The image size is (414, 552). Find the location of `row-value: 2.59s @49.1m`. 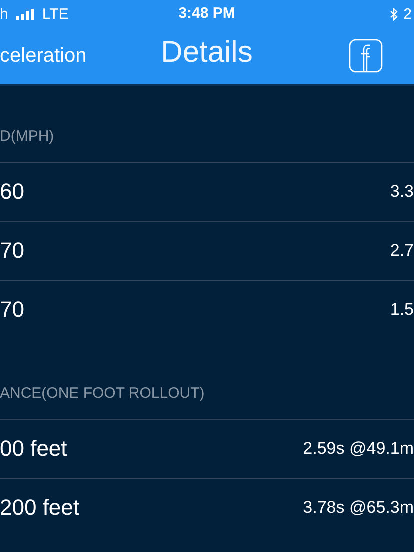

row-value: 2.59s @49.1m is located at coordinates (358, 449).